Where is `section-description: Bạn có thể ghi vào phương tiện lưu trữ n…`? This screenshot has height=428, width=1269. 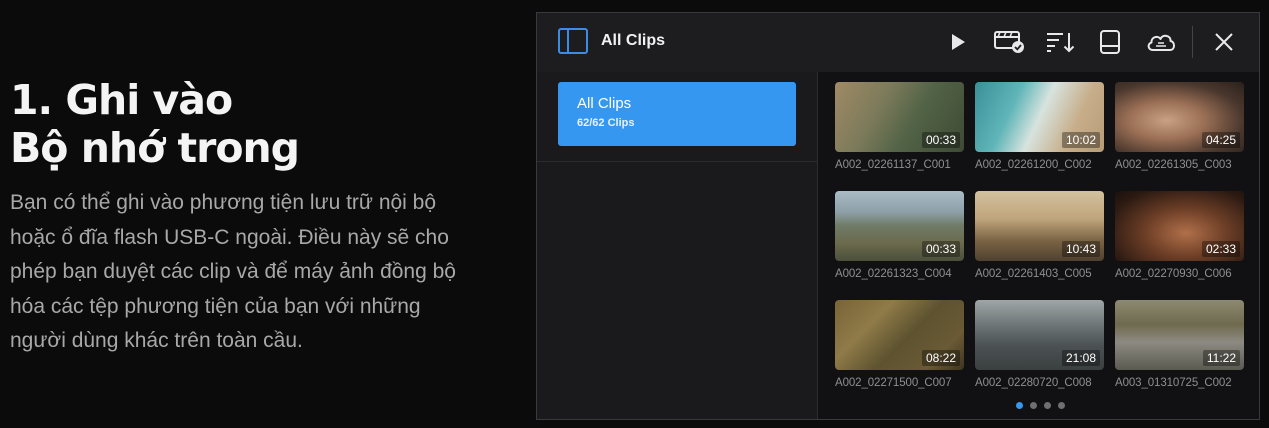
section-description: Bạn có thể ghi vào phương tiện lưu trữ n… is located at coordinates (233, 271).